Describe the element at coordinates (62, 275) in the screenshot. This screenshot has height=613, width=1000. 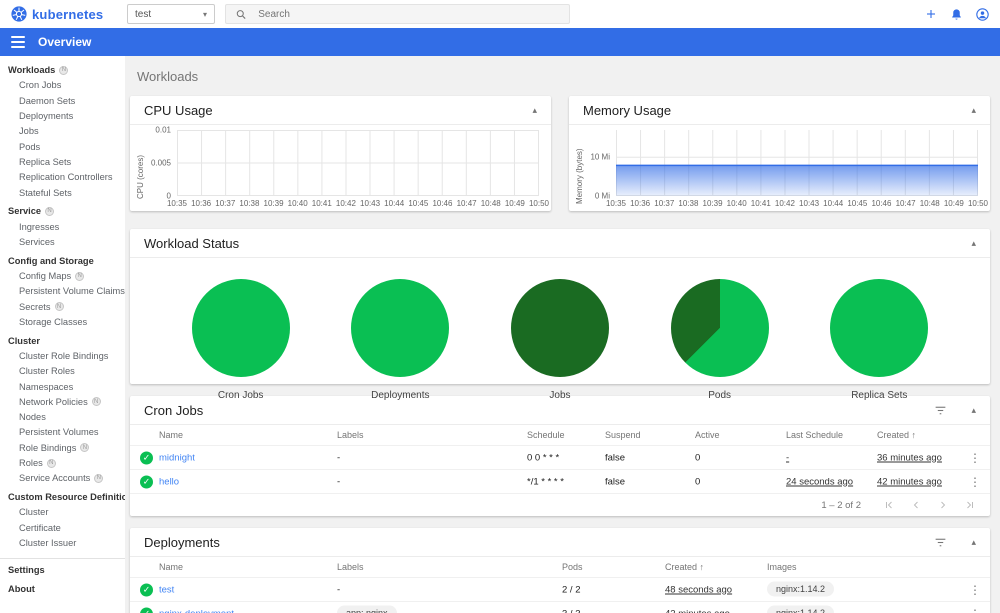
I see `sidebar-item-config-maps: Config Maps N` at that location.